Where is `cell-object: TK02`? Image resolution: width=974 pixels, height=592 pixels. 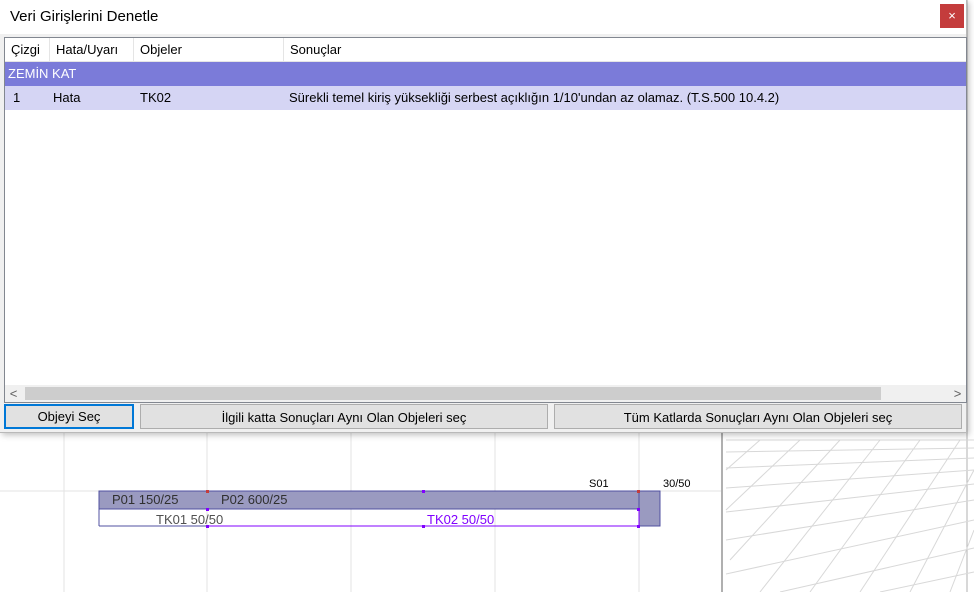 cell-object: TK02 is located at coordinates (156, 97).